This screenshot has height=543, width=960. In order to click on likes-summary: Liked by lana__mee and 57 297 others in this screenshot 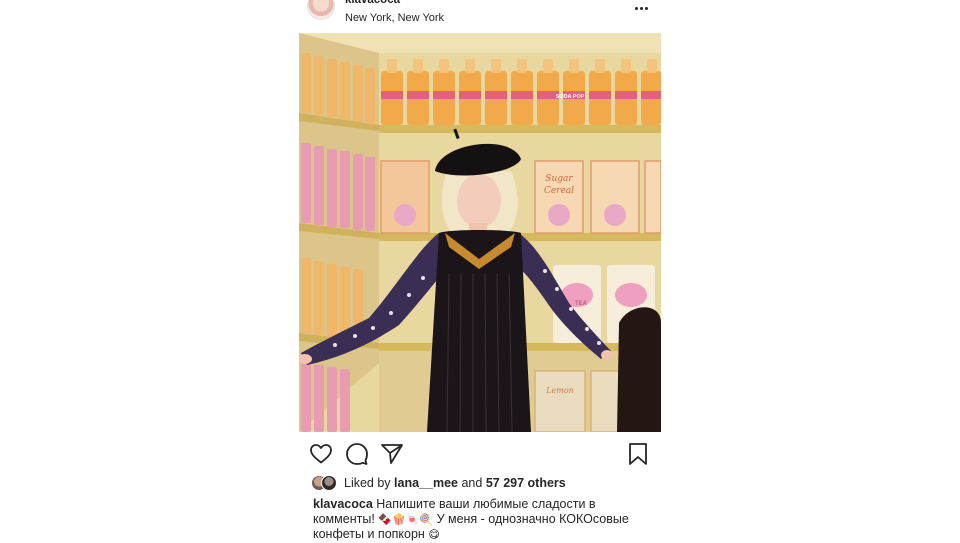, I will do `click(455, 483)`.